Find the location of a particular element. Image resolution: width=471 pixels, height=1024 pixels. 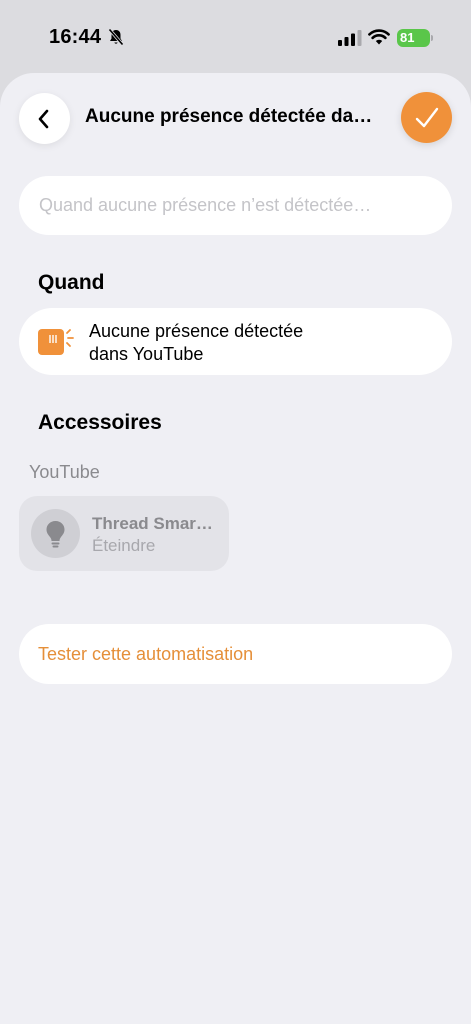

back-button is located at coordinates (44, 118).